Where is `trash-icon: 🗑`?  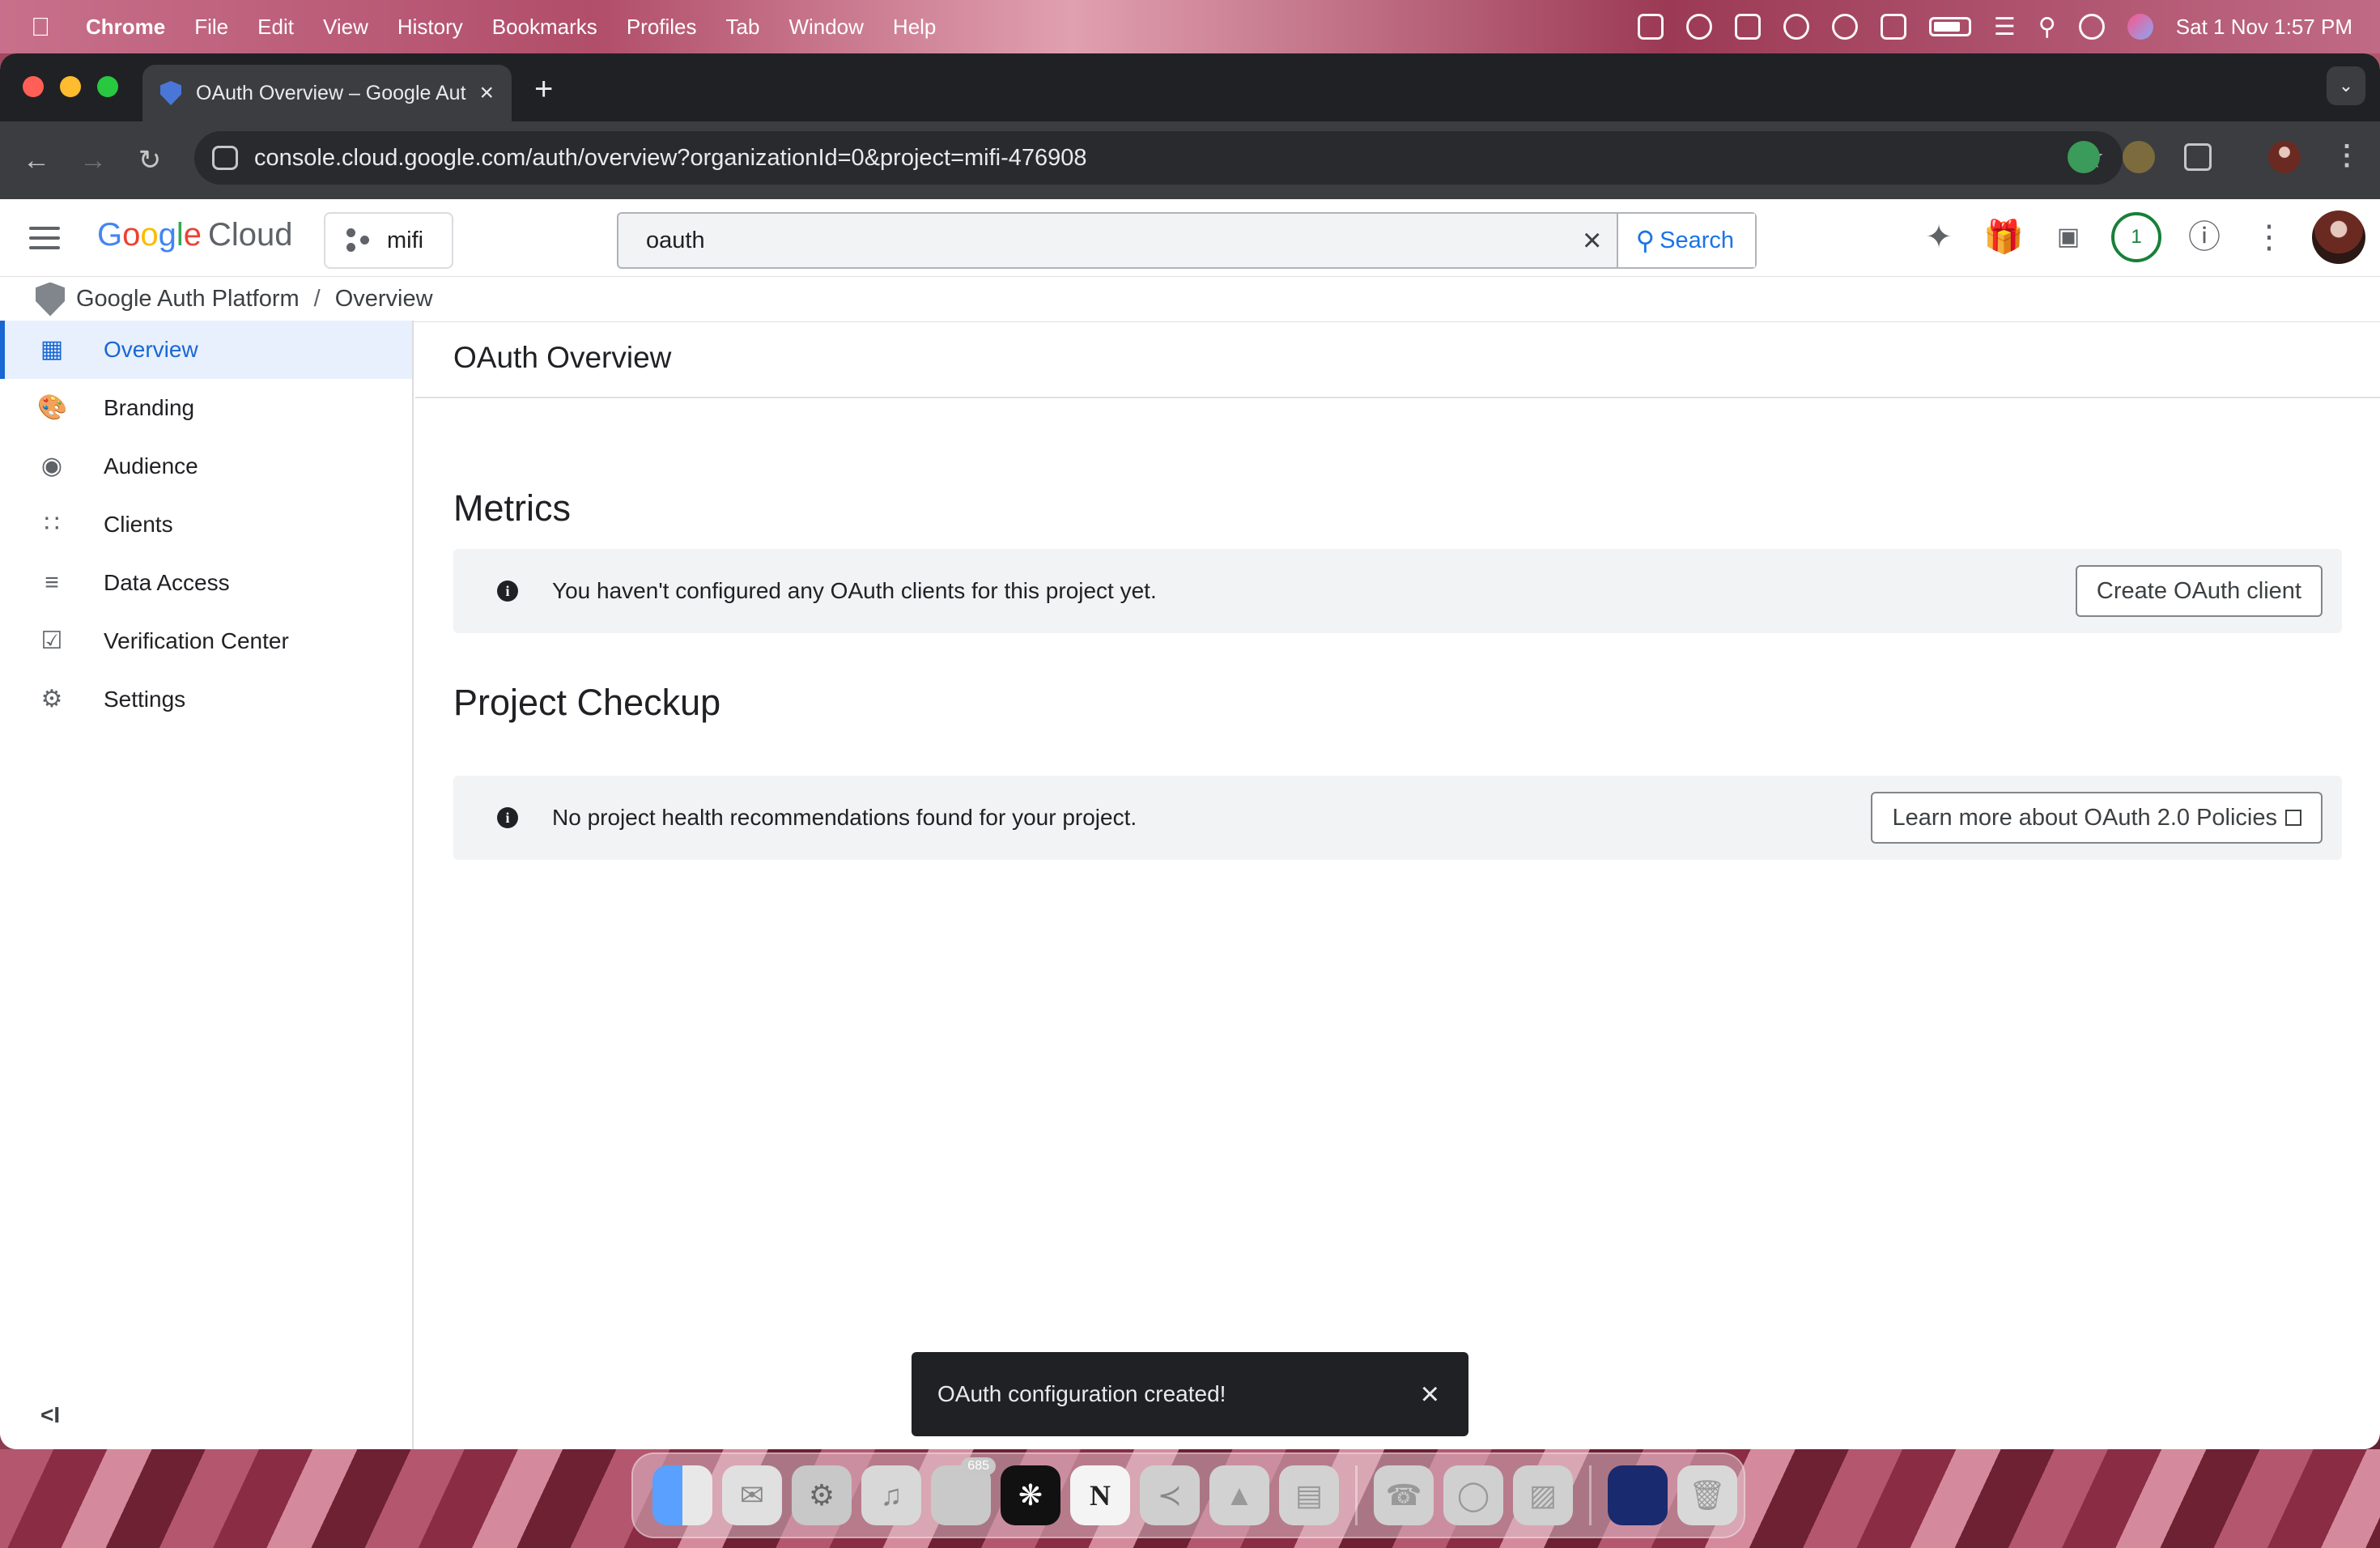 trash-icon: 🗑 is located at coordinates (1707, 1495).